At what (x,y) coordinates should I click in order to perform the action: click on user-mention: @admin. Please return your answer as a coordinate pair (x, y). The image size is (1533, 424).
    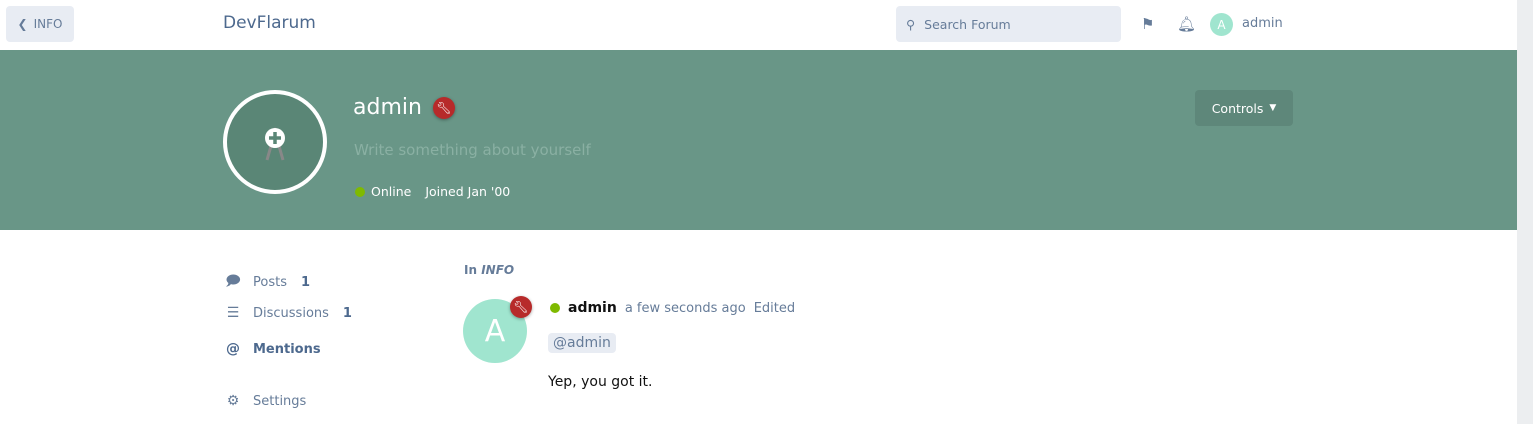
    Looking at the image, I should click on (582, 343).